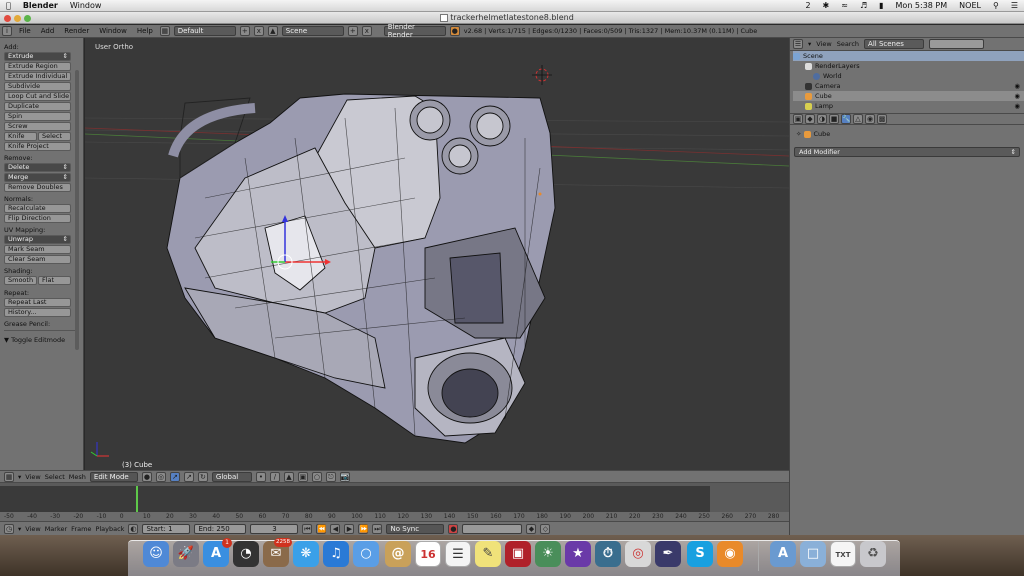 This screenshot has width=1024, height=576. I want to click on flat-button: Flat, so click(54, 280).